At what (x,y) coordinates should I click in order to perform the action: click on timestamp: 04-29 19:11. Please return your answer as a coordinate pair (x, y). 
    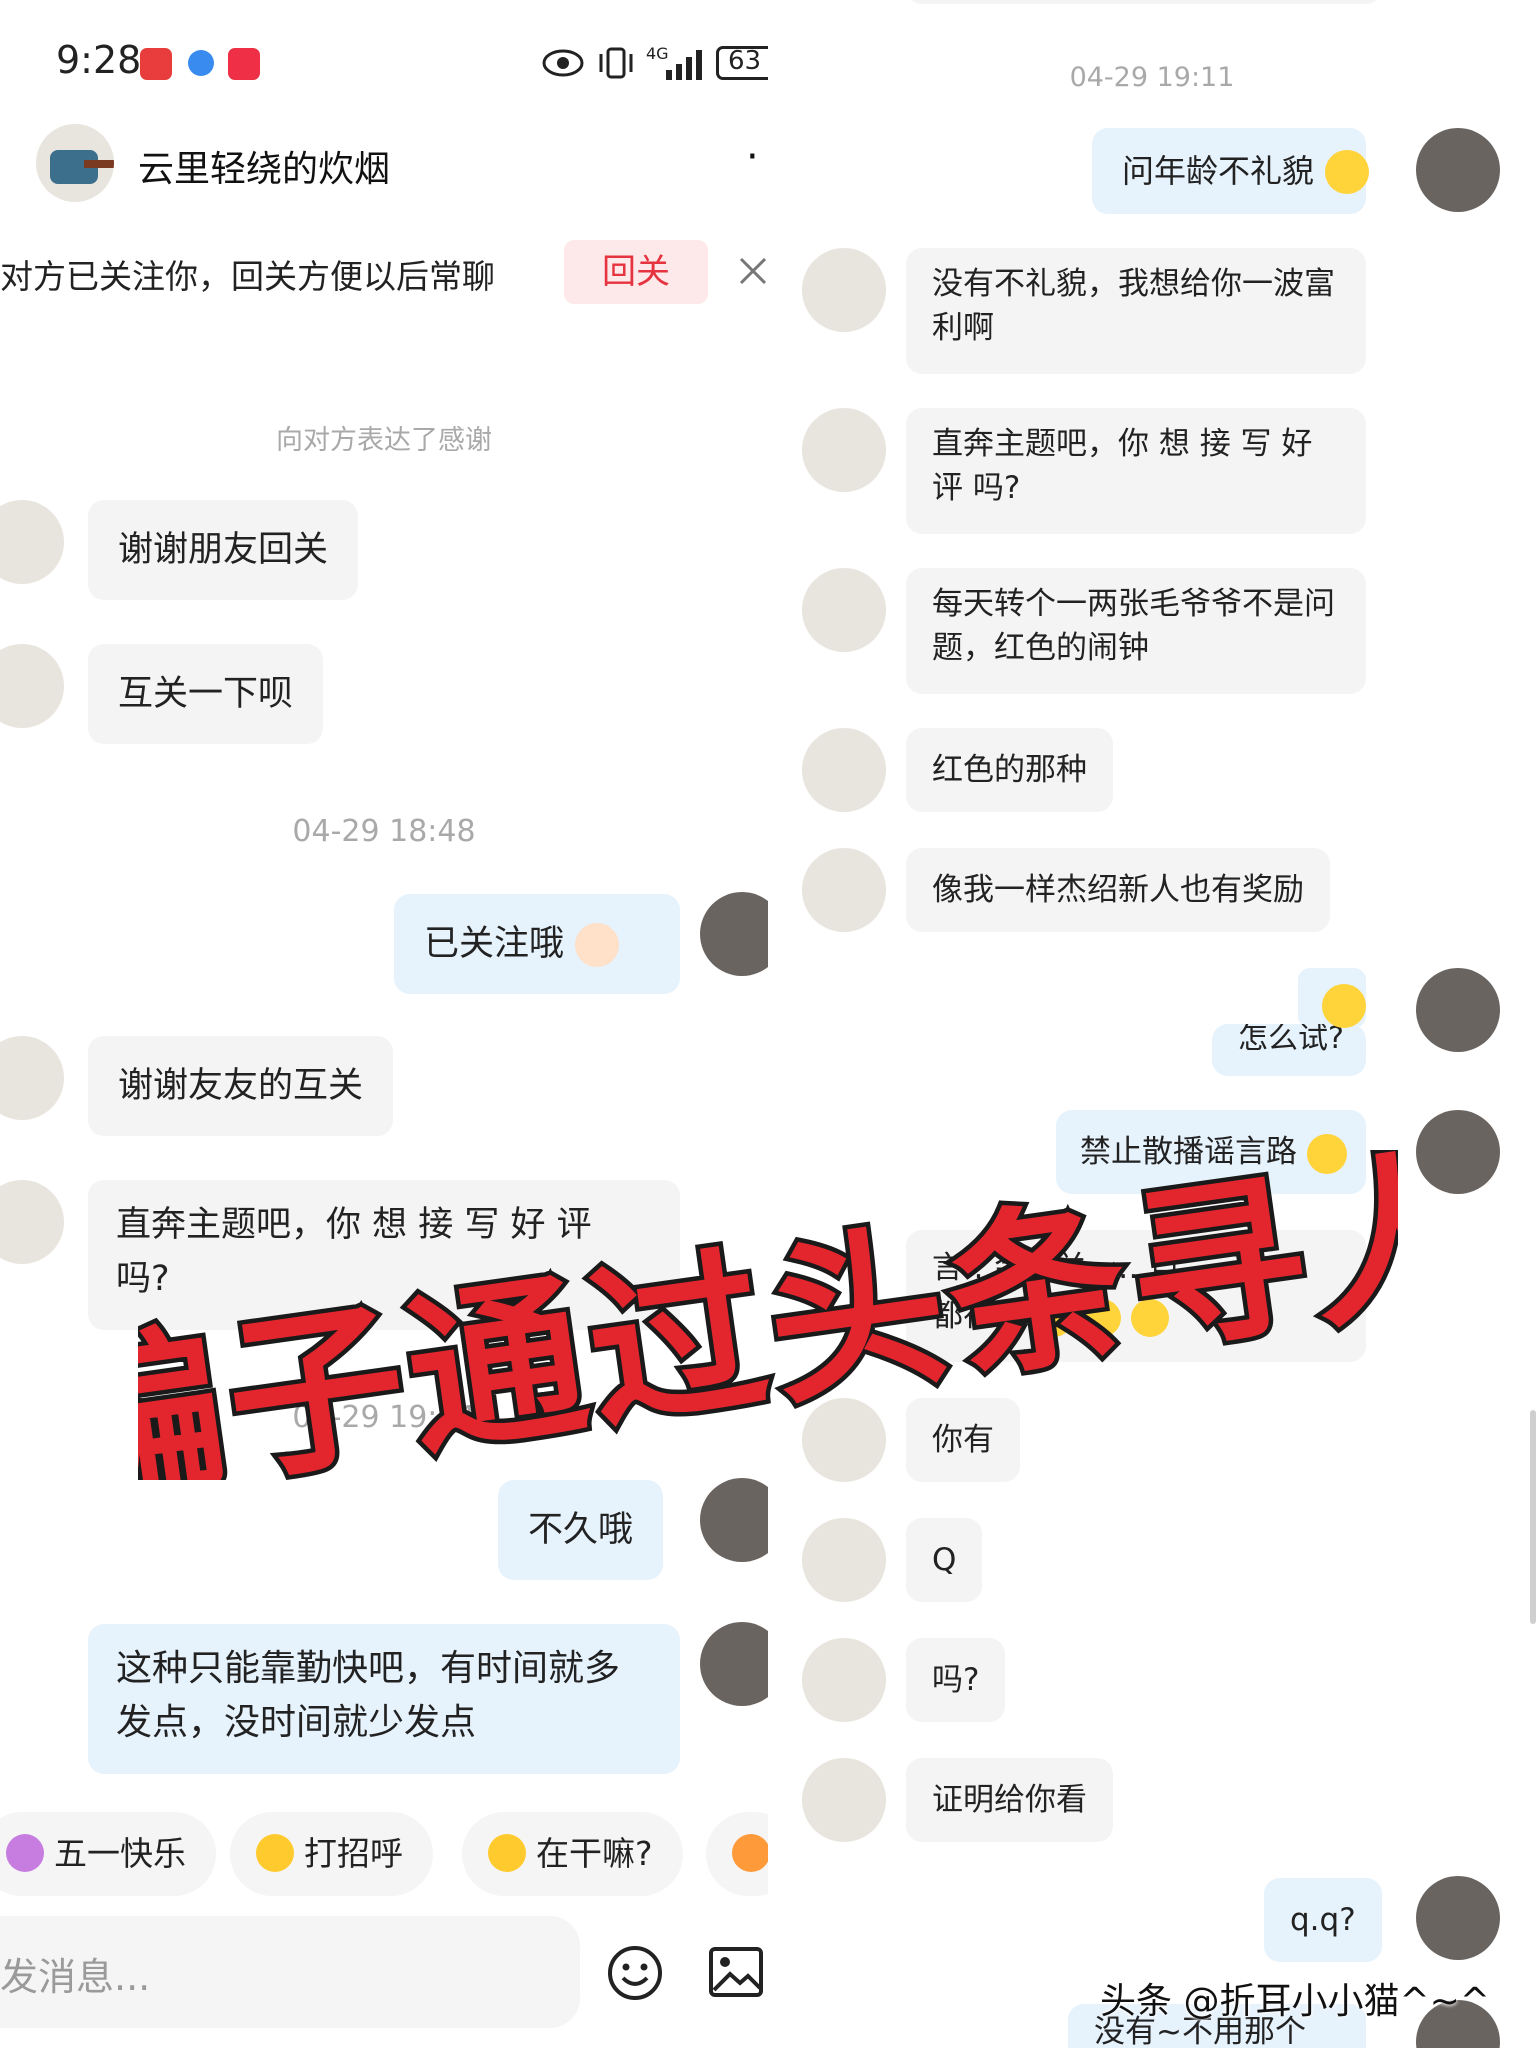
    Looking at the image, I should click on (1152, 77).